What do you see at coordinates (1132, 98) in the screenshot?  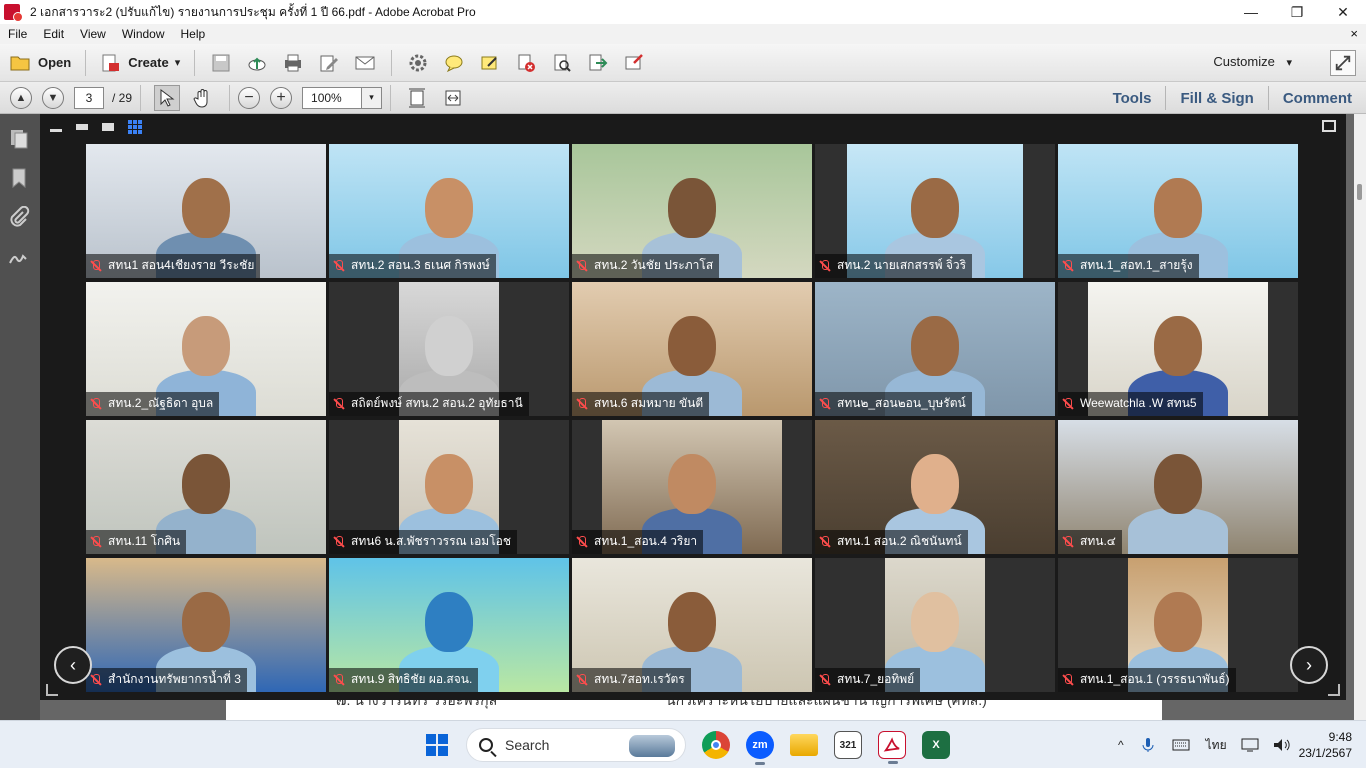 I see `tab-tools: Tools` at bounding box center [1132, 98].